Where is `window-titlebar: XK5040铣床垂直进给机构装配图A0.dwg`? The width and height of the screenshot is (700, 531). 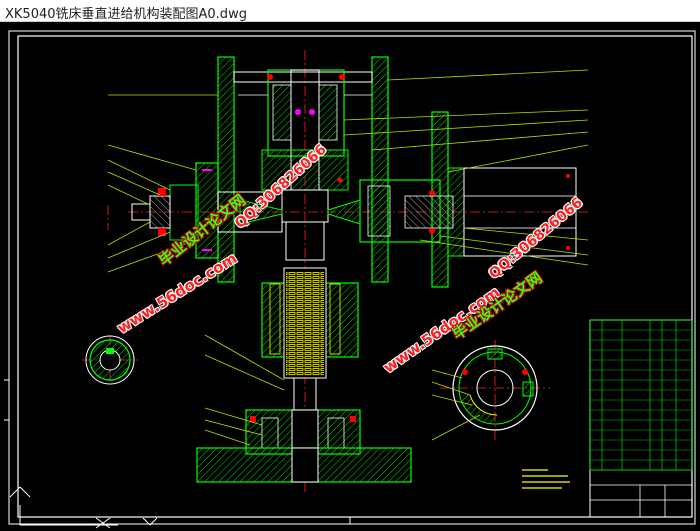 window-titlebar: XK5040铣床垂直进给机构装配图A0.dwg is located at coordinates (350, 11).